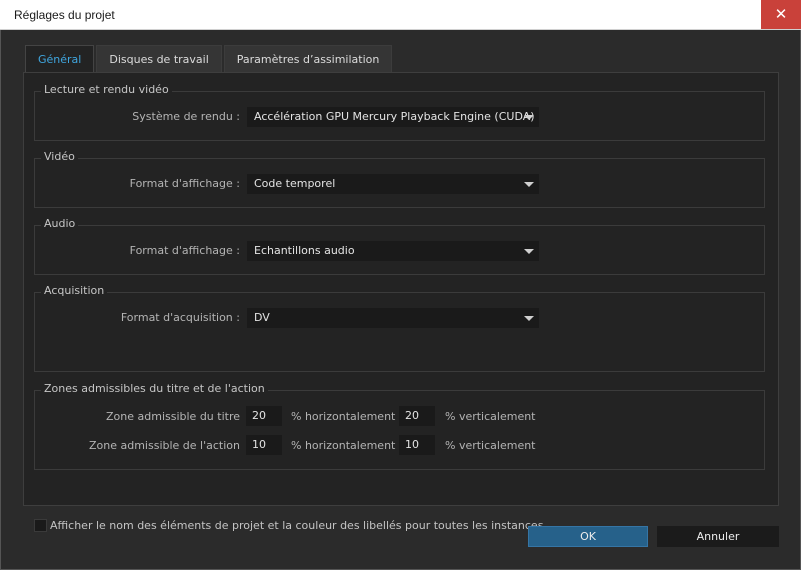  I want to click on close-button: ✕, so click(781, 14).